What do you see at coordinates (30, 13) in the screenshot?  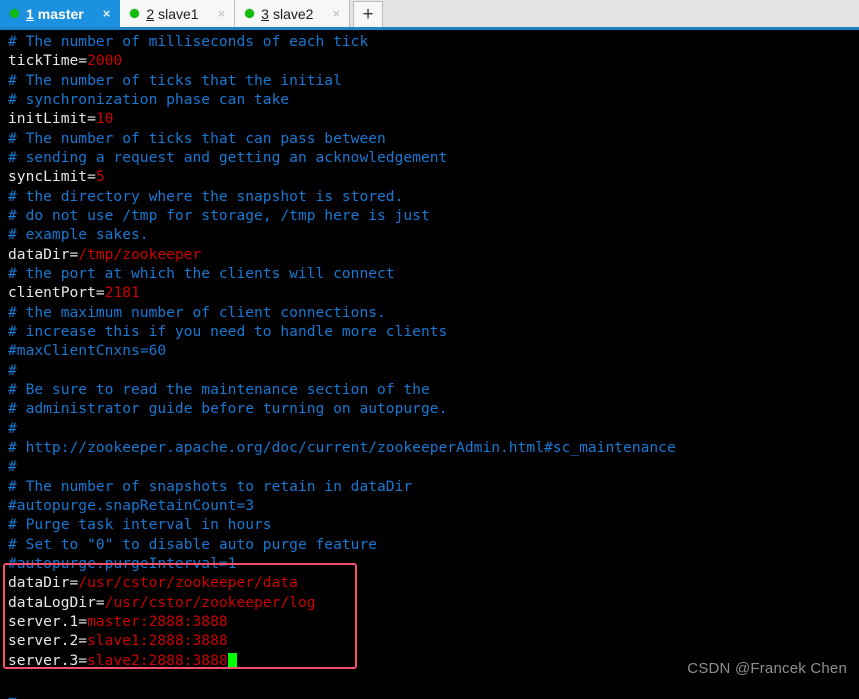 I see `tab-number: 1` at bounding box center [30, 13].